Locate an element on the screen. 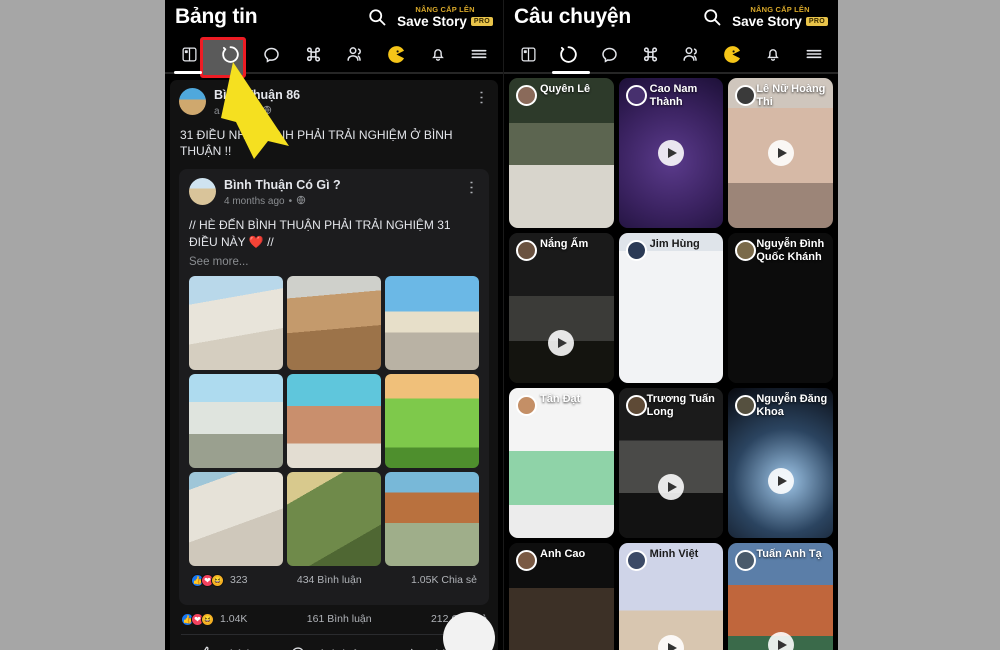 The height and width of the screenshot is (650, 1000). story-author: Quyên Lê is located at coordinates (565, 89).